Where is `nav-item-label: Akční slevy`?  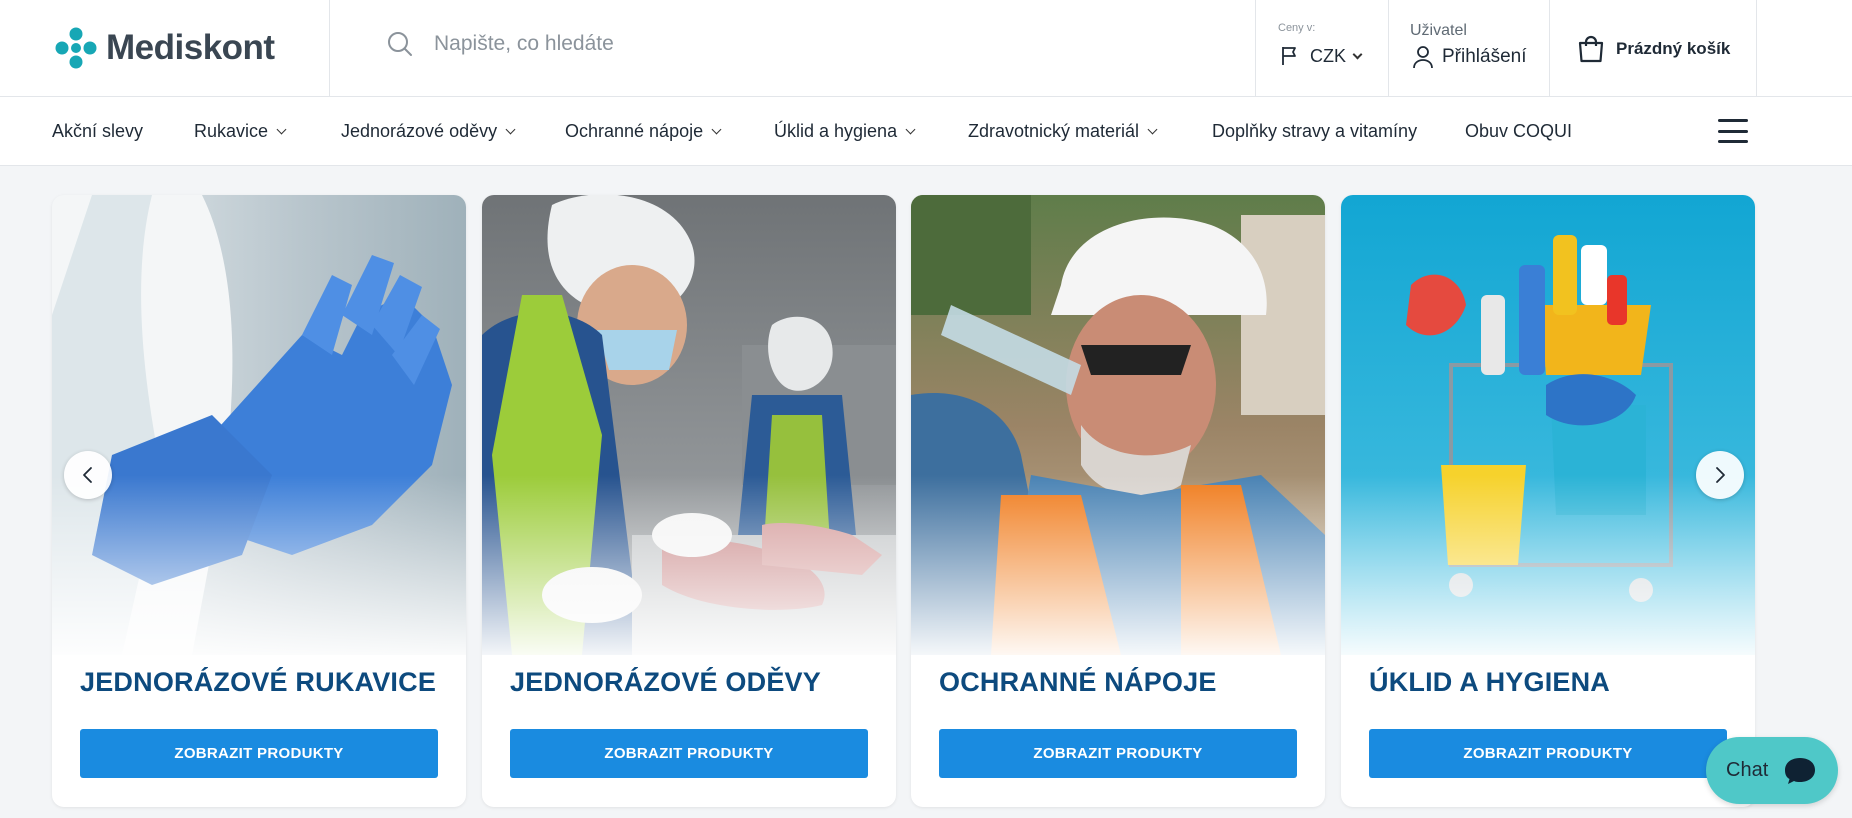
nav-item-label: Akční slevy is located at coordinates (98, 131).